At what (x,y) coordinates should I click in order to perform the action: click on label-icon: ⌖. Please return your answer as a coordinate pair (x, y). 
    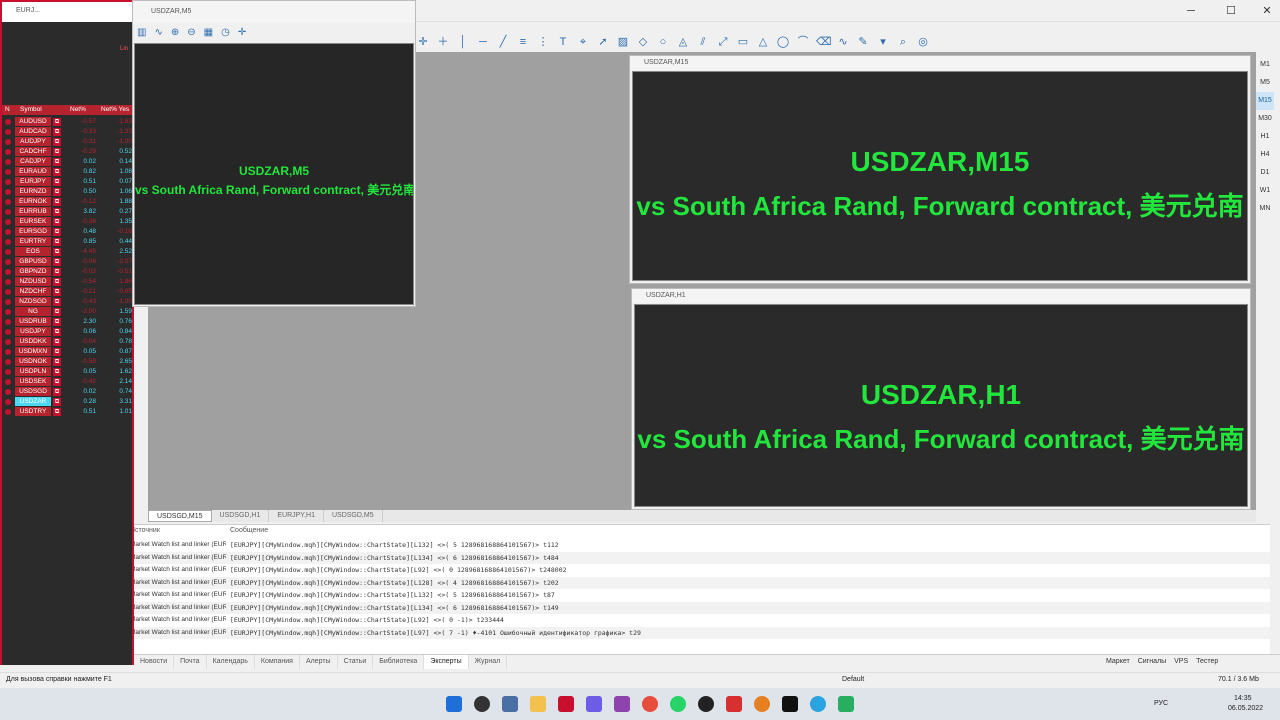
    Looking at the image, I should click on (583, 42).